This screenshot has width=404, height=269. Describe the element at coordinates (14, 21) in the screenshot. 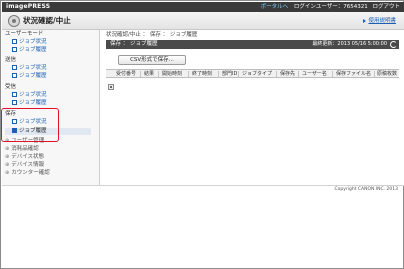

I see `status-monitor-icon` at that location.